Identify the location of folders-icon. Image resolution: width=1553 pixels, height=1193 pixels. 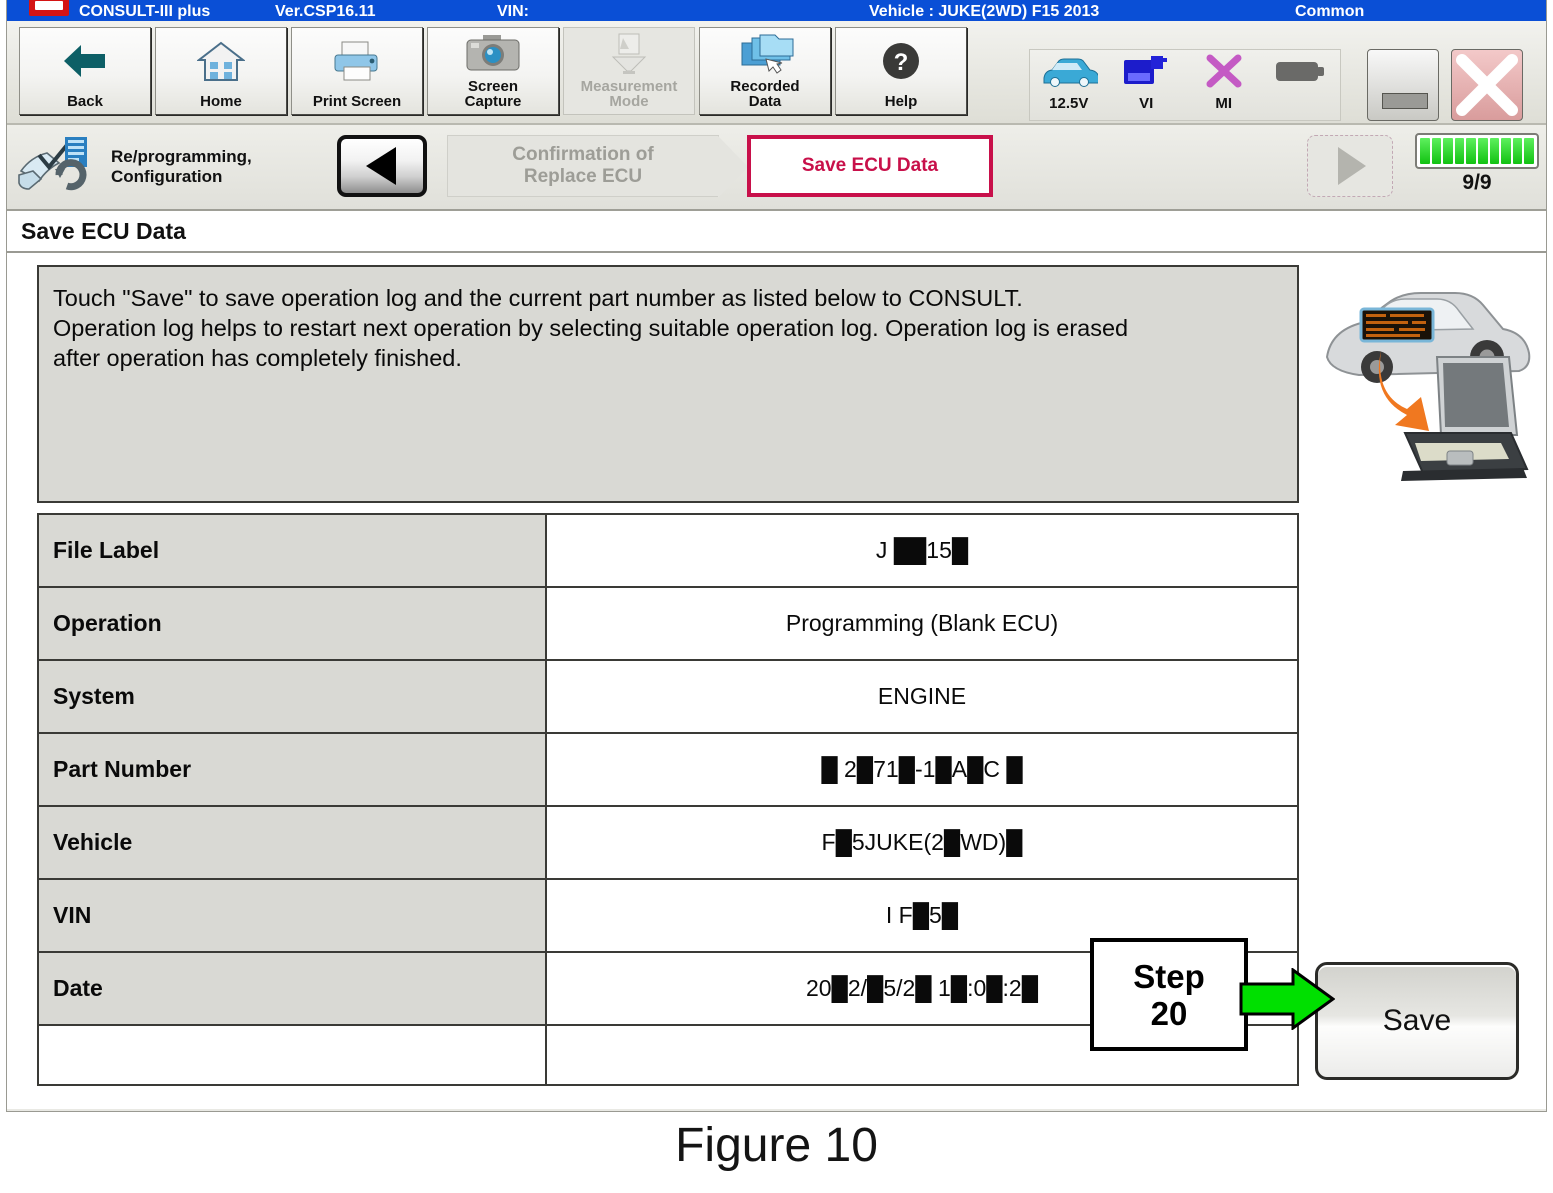
(765, 53).